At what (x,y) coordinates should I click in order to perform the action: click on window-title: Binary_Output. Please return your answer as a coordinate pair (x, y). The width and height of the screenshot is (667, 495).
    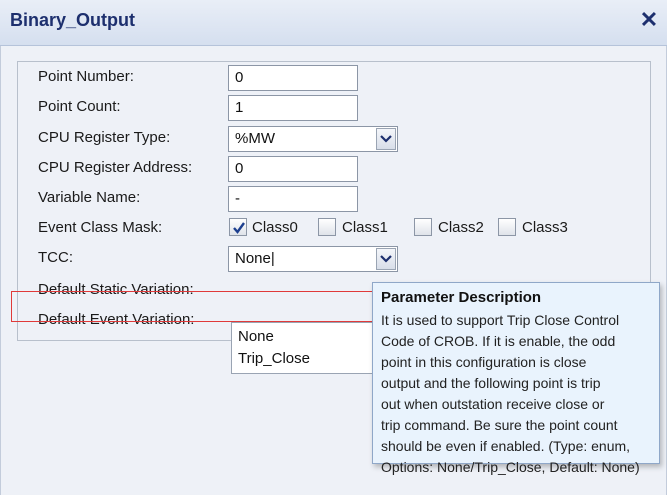
    Looking at the image, I should click on (73, 20).